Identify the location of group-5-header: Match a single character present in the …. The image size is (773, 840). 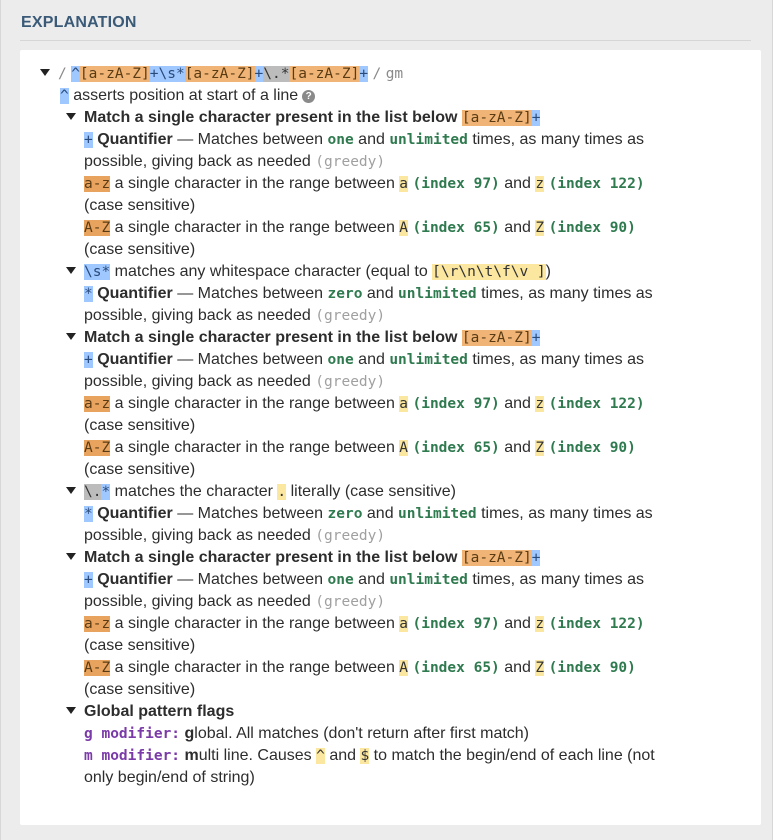
(395, 558).